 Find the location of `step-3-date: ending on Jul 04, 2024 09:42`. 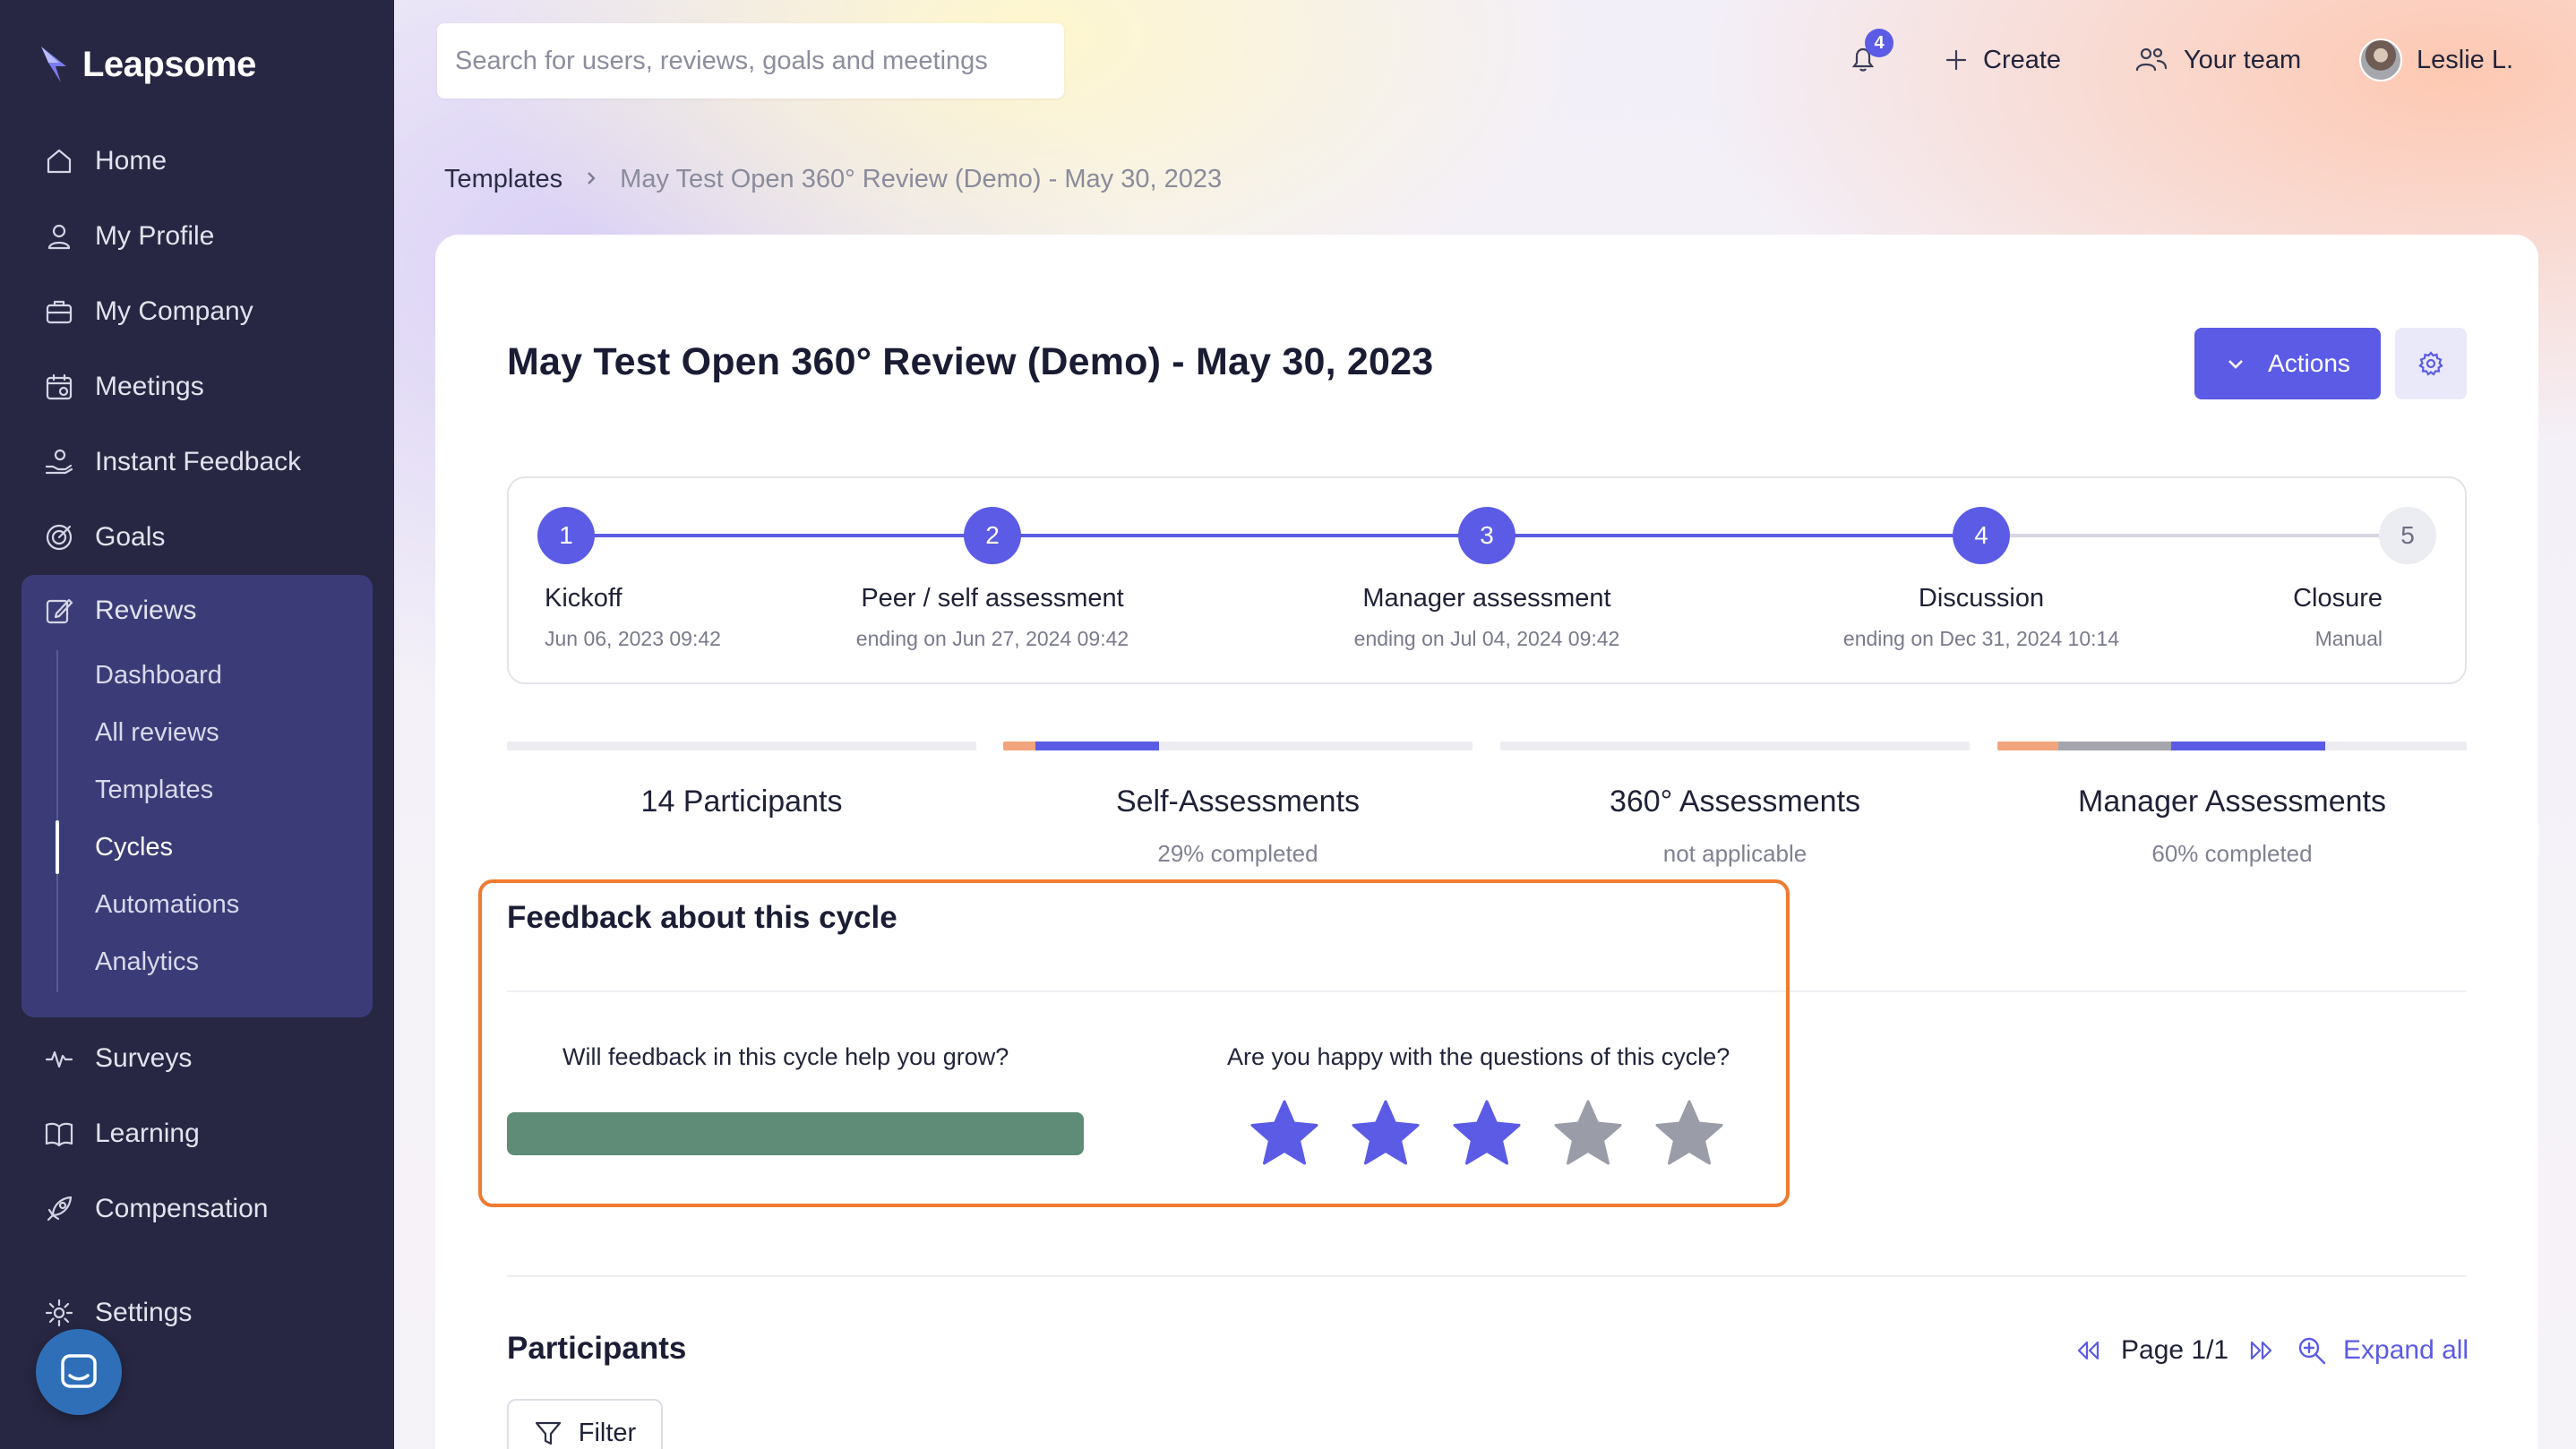

step-3-date: ending on Jul 04, 2024 09:42 is located at coordinates (1486, 639).